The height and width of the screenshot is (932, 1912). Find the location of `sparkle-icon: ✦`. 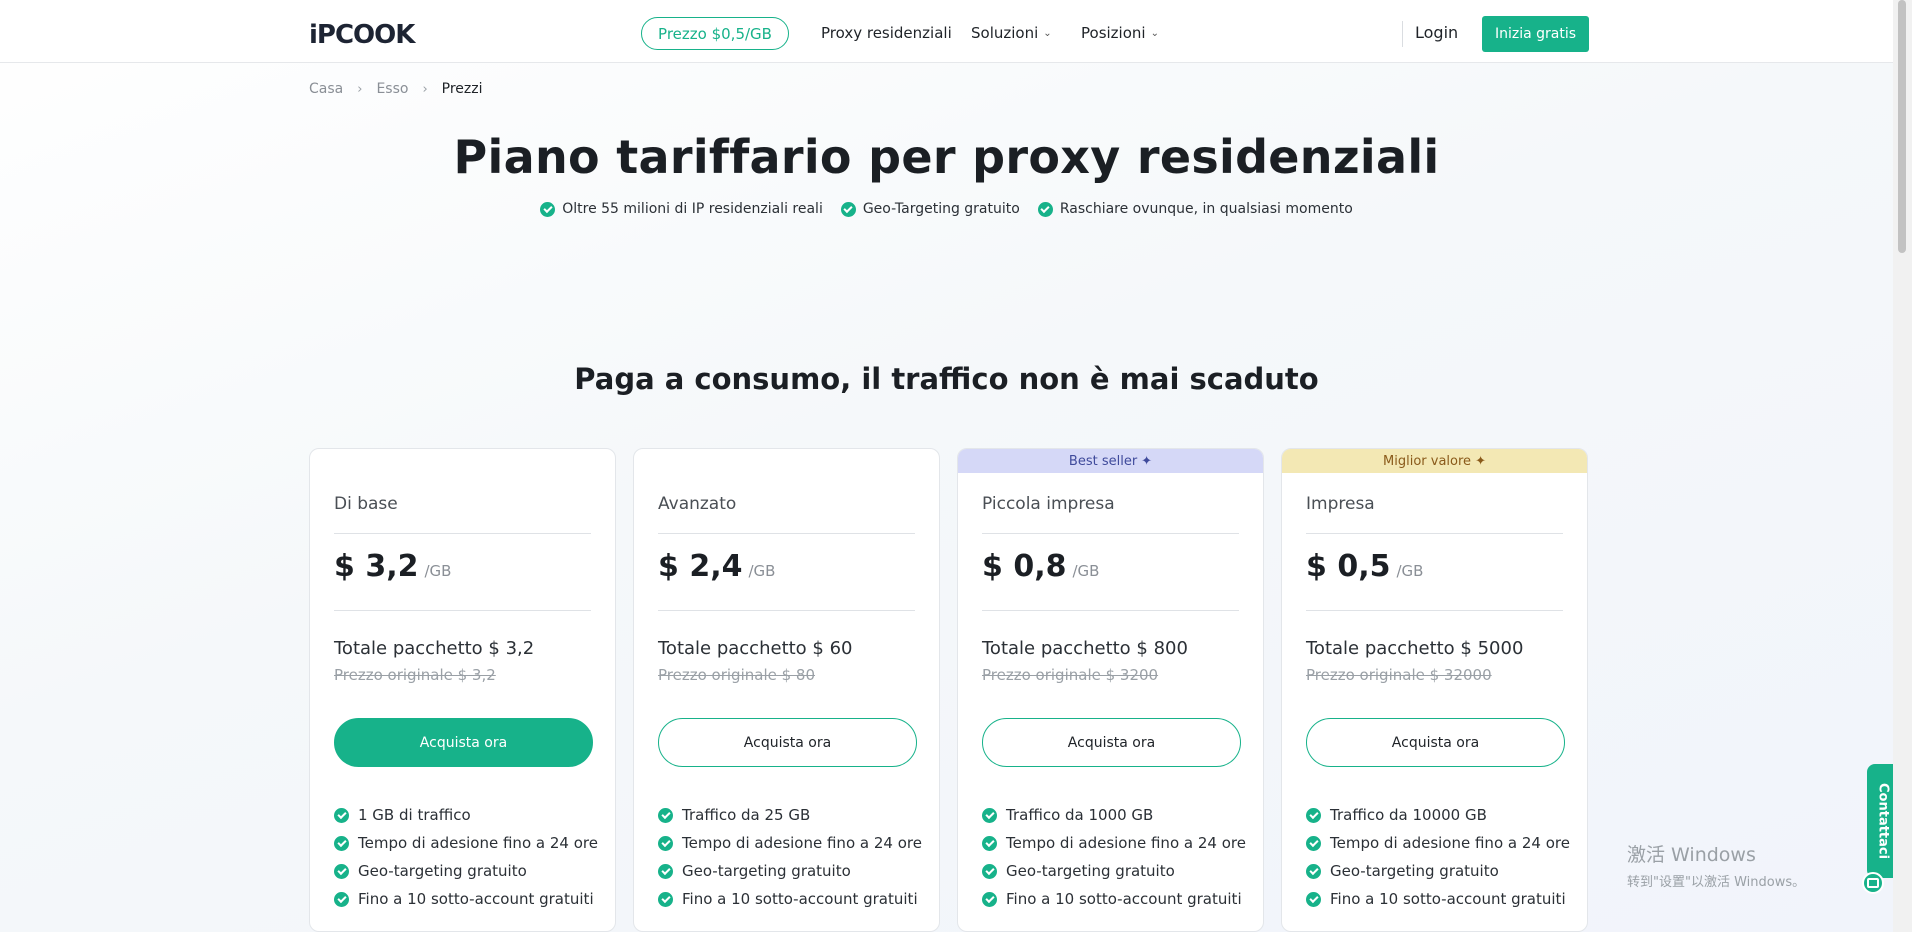

sparkle-icon: ✦ is located at coordinates (1480, 461).